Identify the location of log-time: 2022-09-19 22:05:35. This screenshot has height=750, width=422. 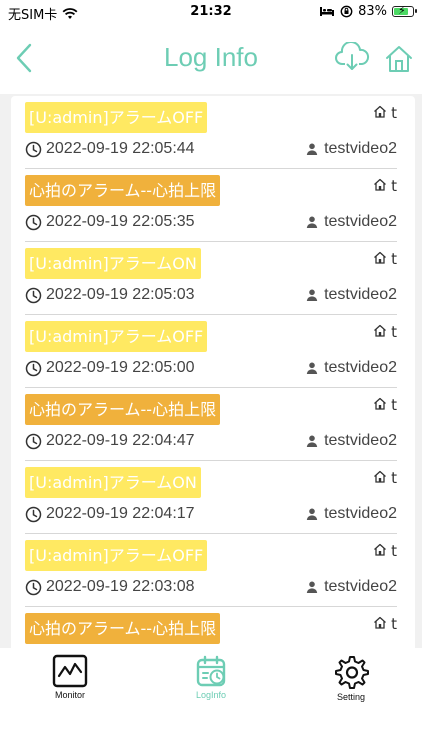
(110, 222).